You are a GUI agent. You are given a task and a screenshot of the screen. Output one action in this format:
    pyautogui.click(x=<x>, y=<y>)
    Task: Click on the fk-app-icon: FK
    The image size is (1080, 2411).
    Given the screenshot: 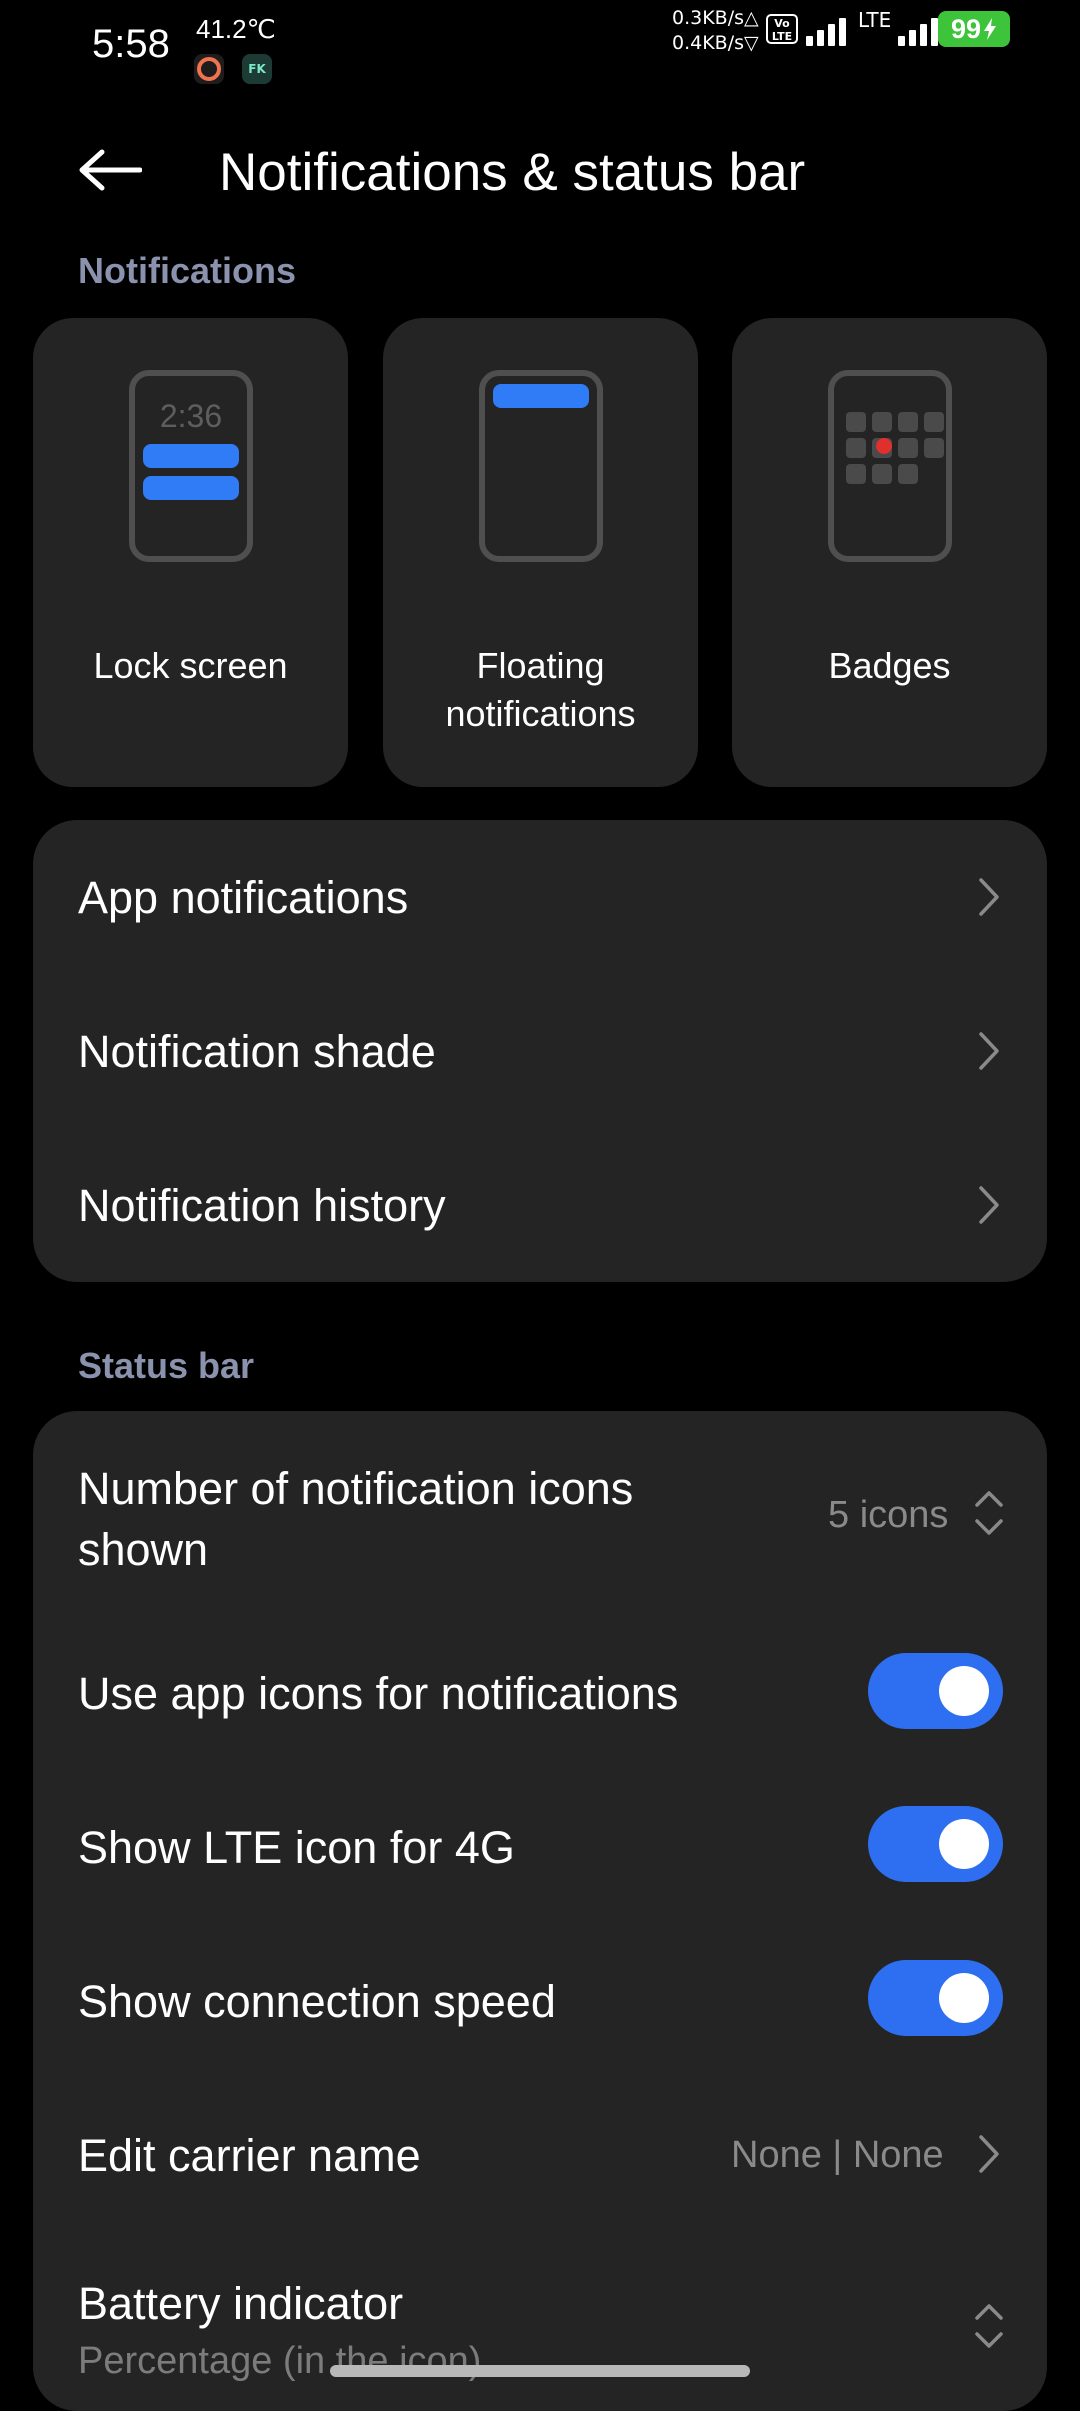 What is the action you would take?
    pyautogui.click(x=257, y=69)
    